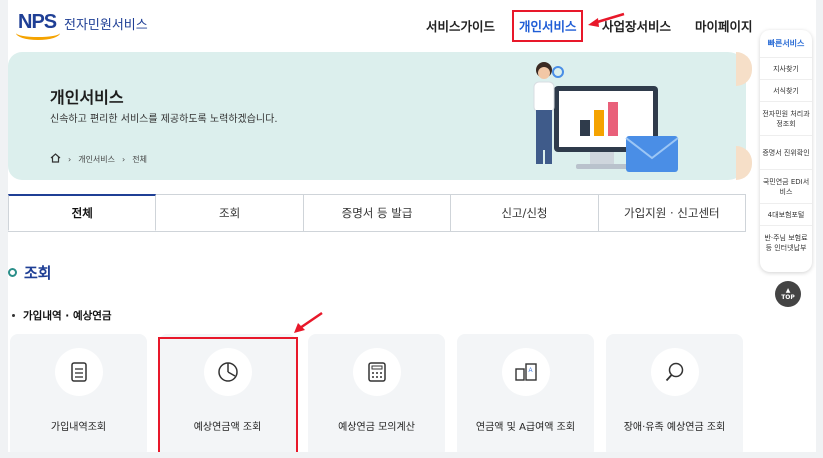  I want to click on section-title: 조회, so click(30, 272).